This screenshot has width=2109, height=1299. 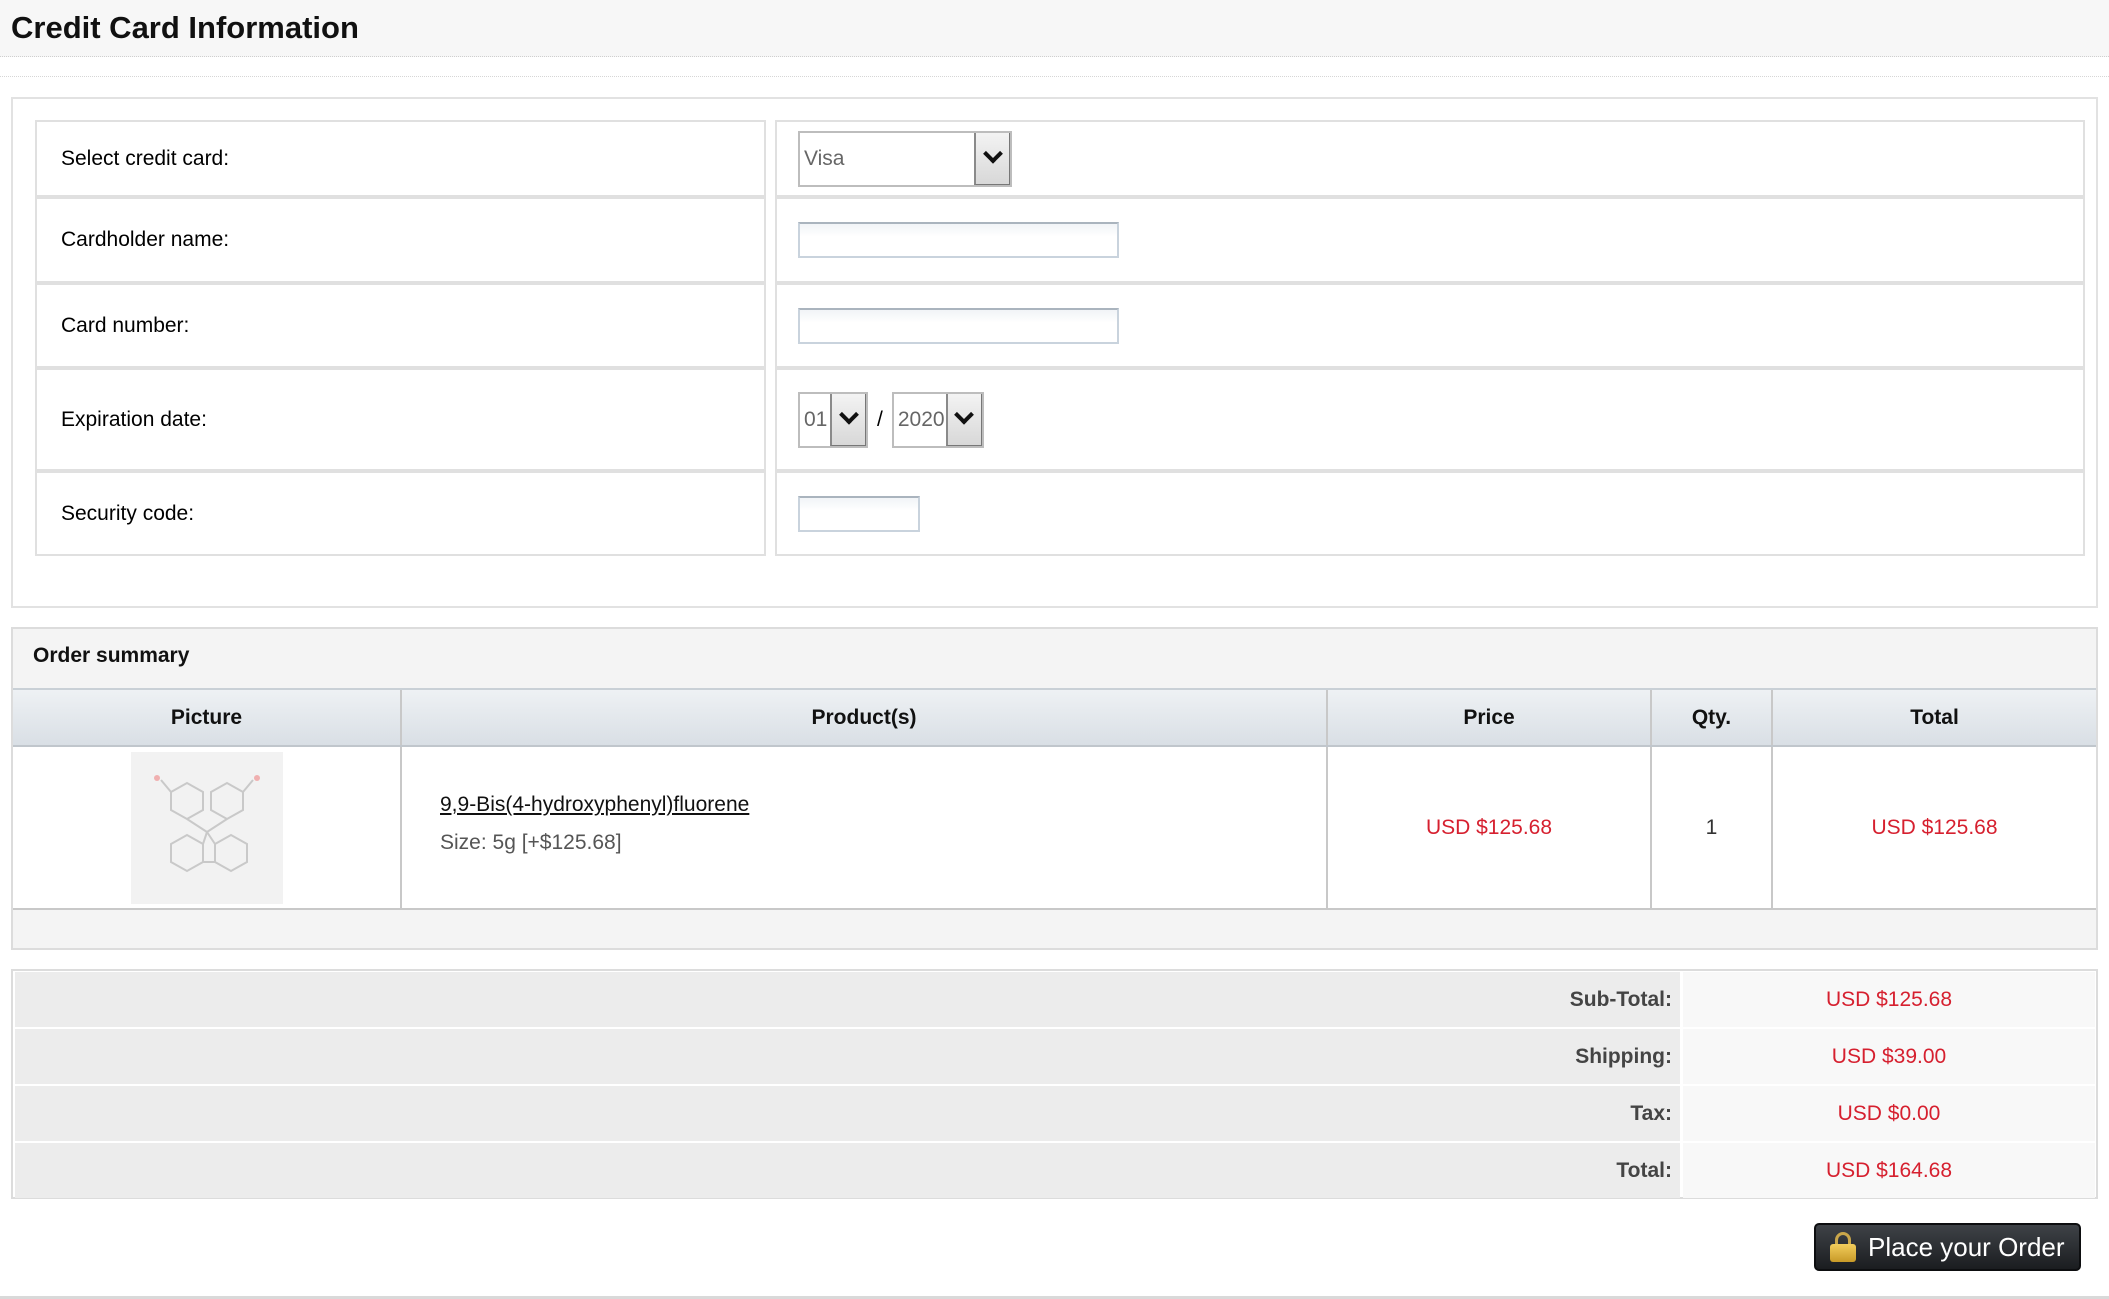 What do you see at coordinates (1889, 1170) in the screenshot?
I see `total-value: USD $164.68` at bounding box center [1889, 1170].